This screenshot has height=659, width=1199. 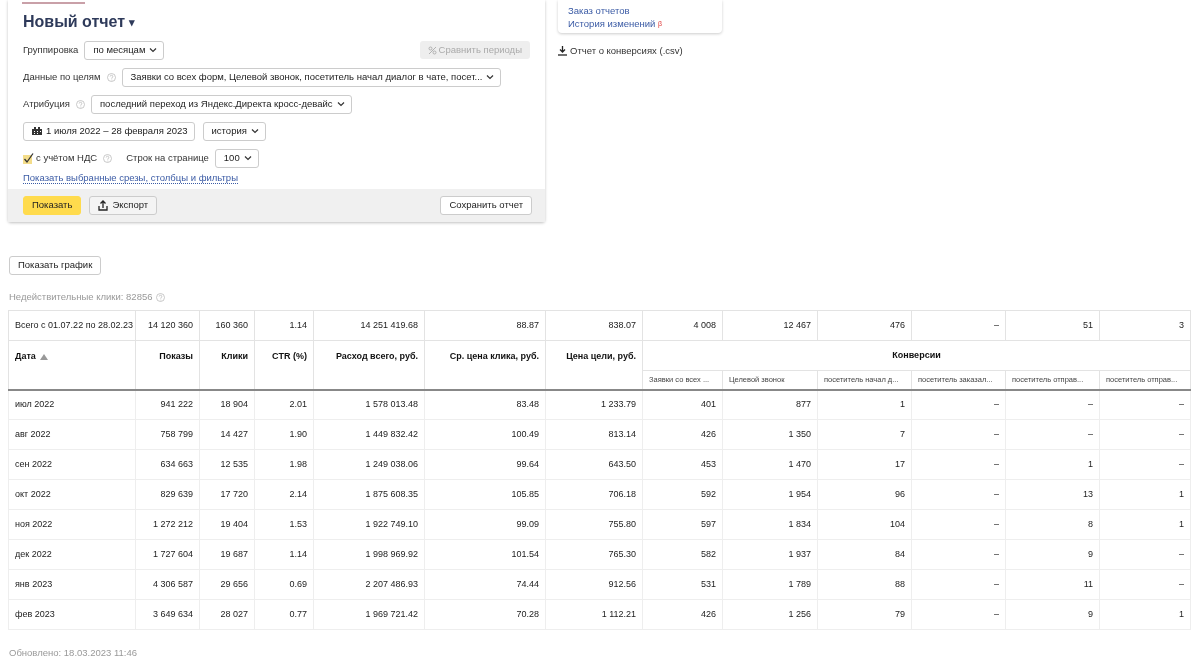 I want to click on download-icon, so click(x=562, y=51).